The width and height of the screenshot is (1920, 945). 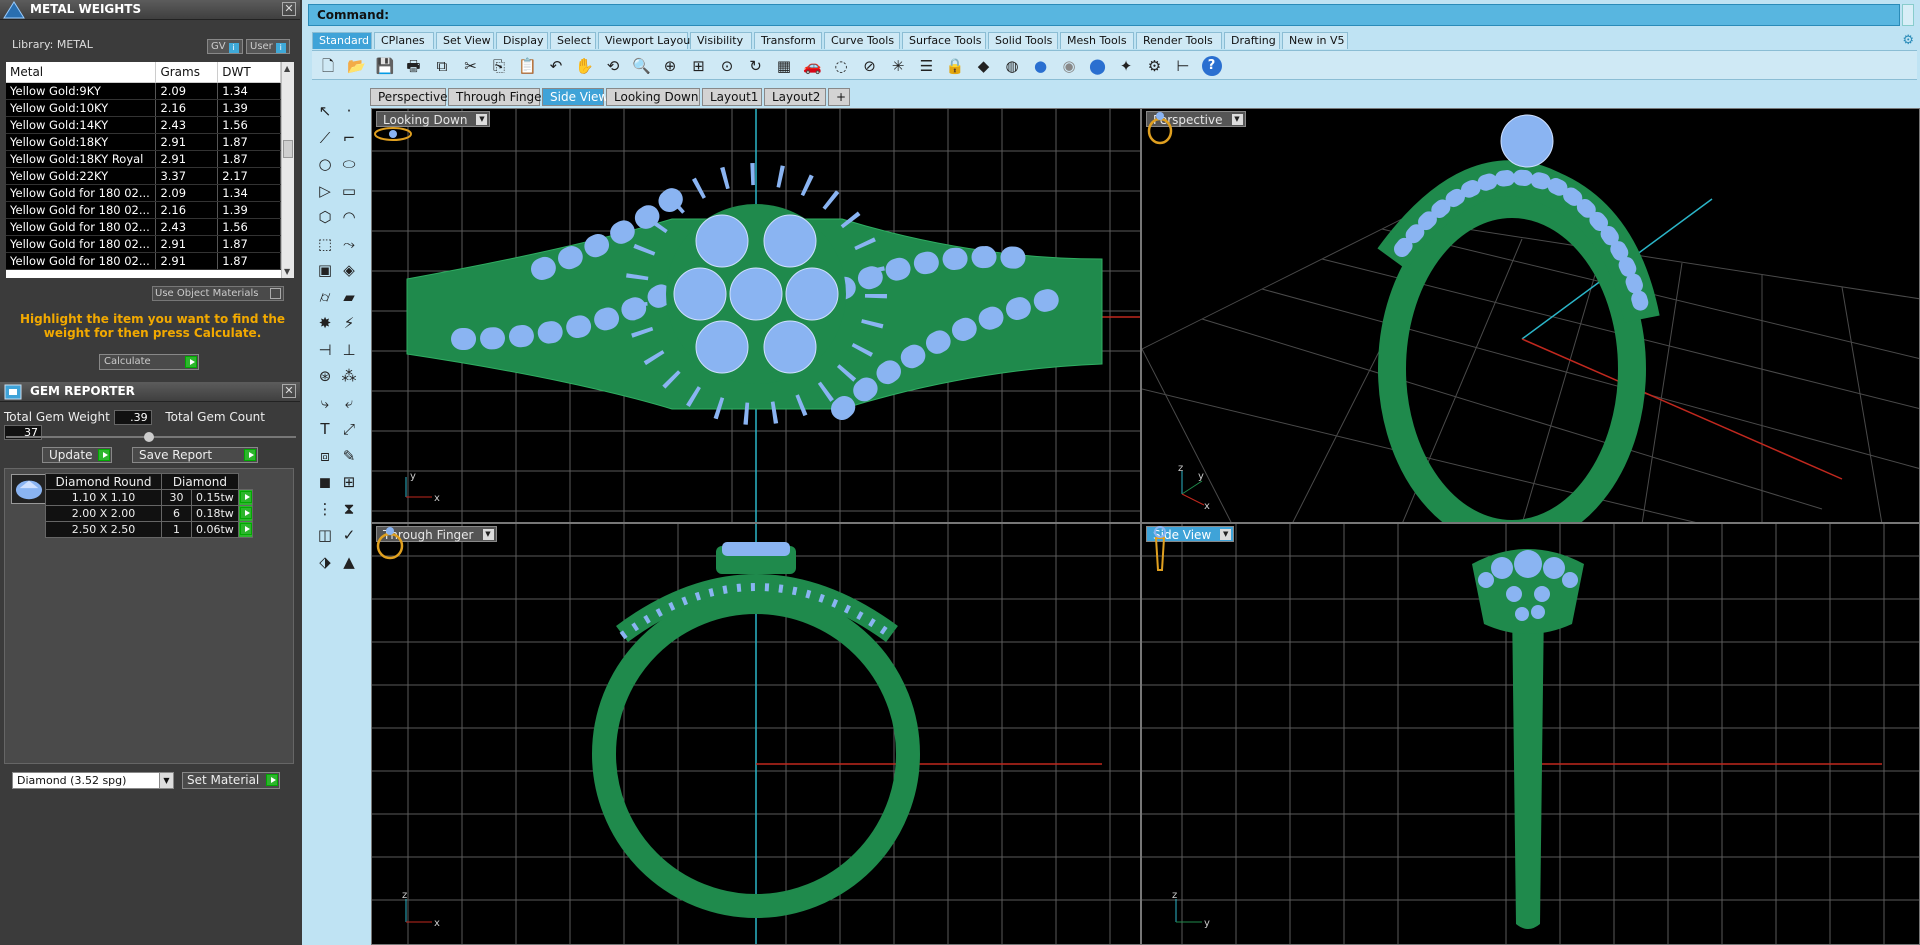 What do you see at coordinates (143, 91) in the screenshot?
I see `metal-row: Yellow Gold:9KY 2.09 1.34` at bounding box center [143, 91].